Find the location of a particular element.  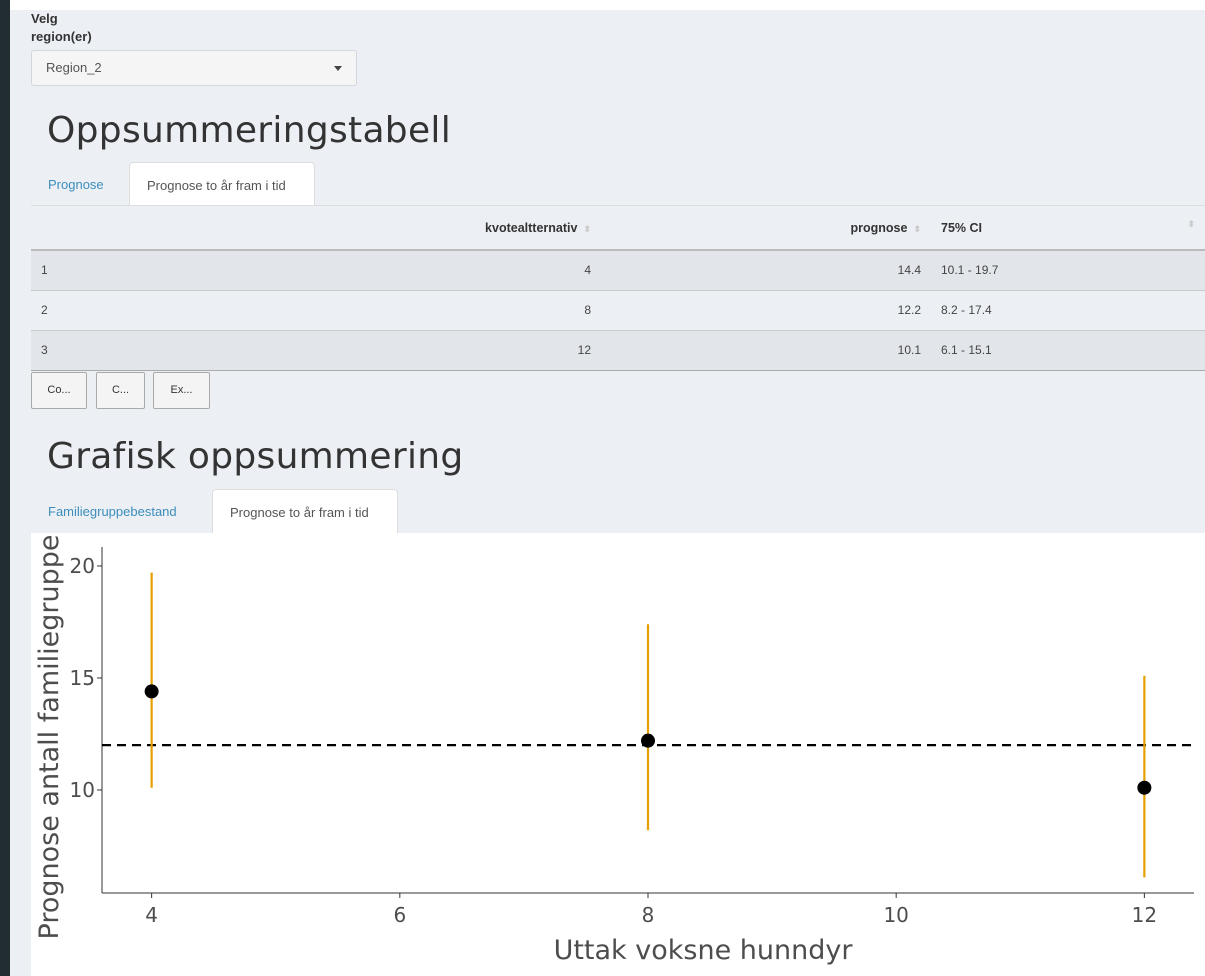

cell-index: 1 is located at coordinates (181, 269).